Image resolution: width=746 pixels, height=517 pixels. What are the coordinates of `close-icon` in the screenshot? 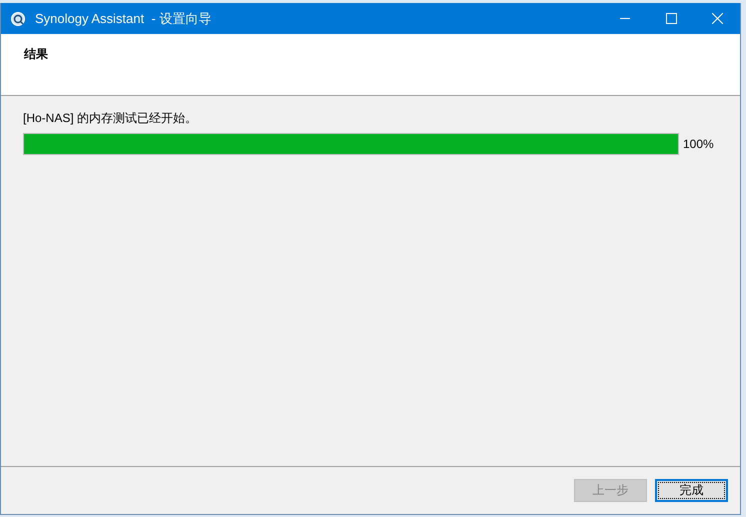 It's located at (717, 18).